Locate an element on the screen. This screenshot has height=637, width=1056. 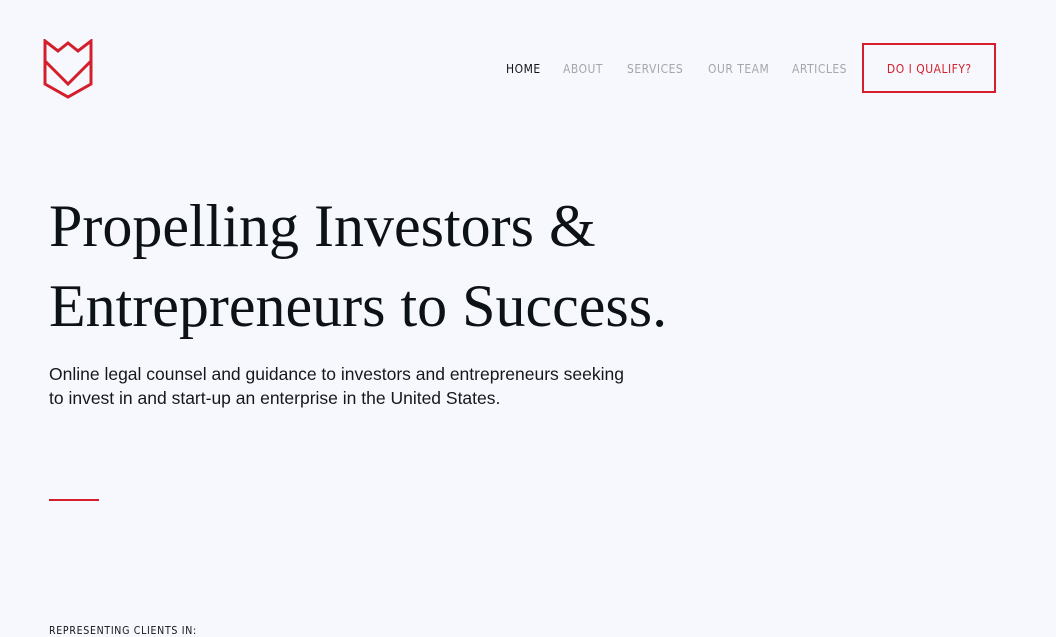
accent-divider is located at coordinates (74, 500).